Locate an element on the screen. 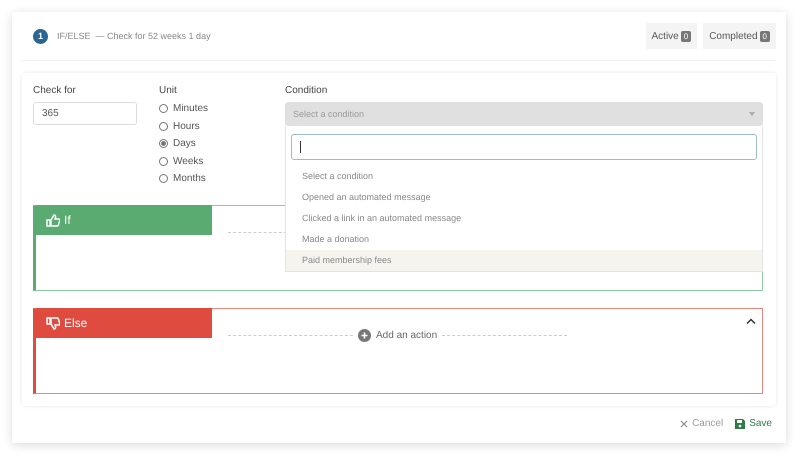 The image size is (800, 458). branch-header: If is located at coordinates (124, 220).